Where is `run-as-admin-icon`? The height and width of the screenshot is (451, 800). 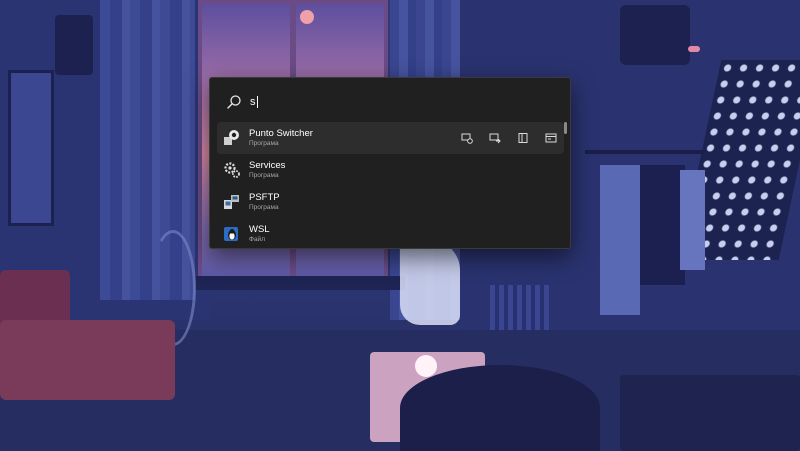 run-as-admin-icon is located at coordinates (467, 138).